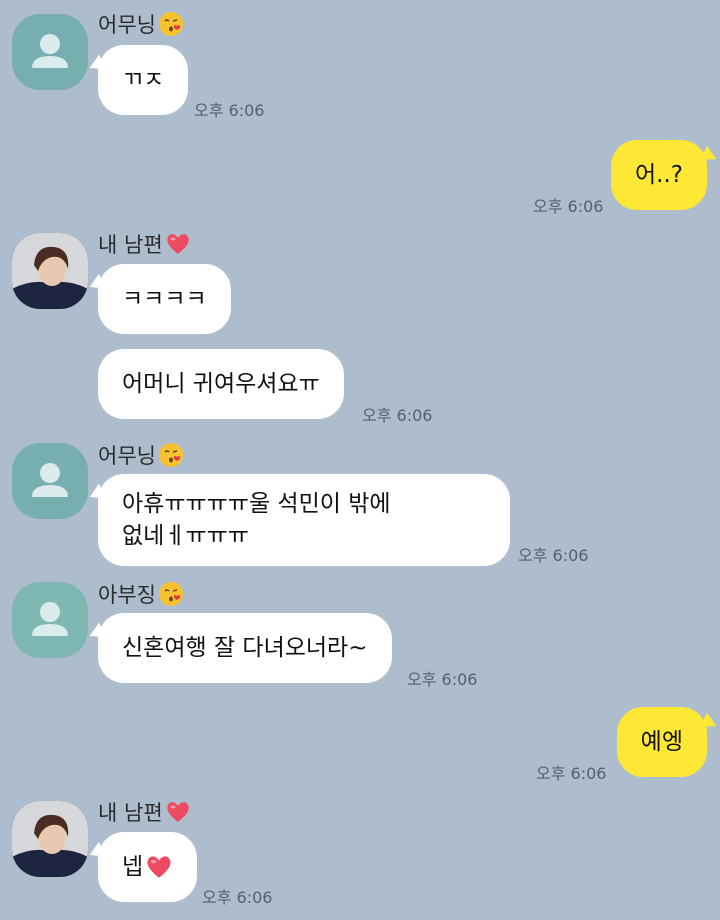 Image resolution: width=720 pixels, height=920 pixels. I want to click on sender-name: 아부징, so click(141, 594).